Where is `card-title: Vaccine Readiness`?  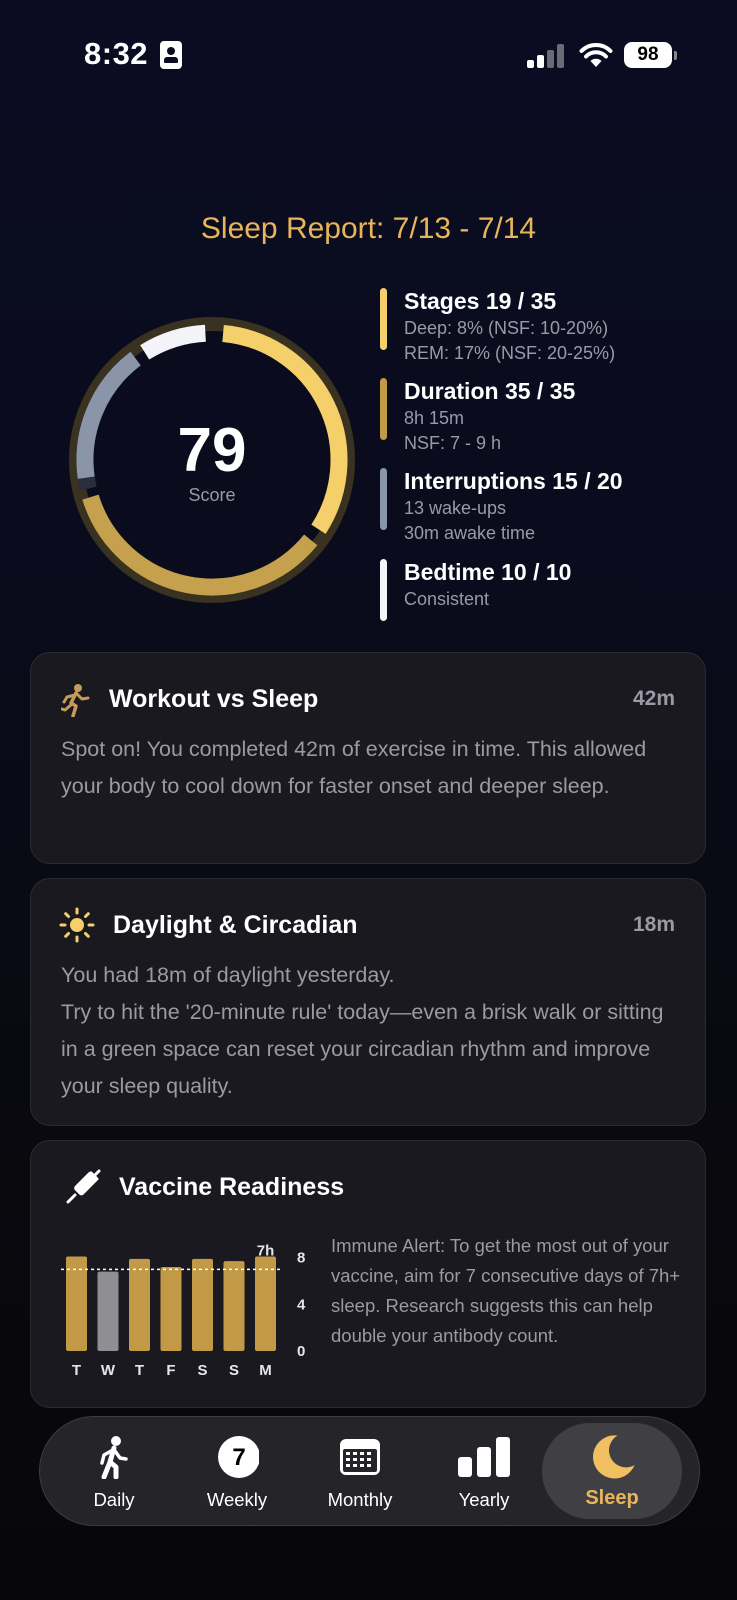
card-title: Vaccine Readiness is located at coordinates (232, 1187).